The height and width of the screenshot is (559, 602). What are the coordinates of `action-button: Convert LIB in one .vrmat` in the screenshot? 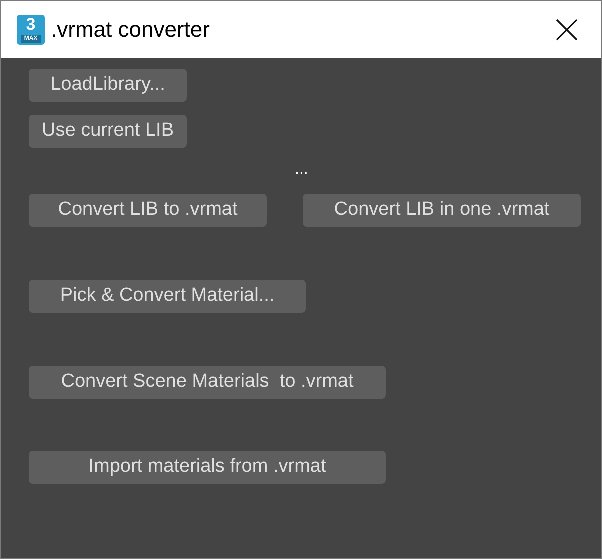 It's located at (442, 210).